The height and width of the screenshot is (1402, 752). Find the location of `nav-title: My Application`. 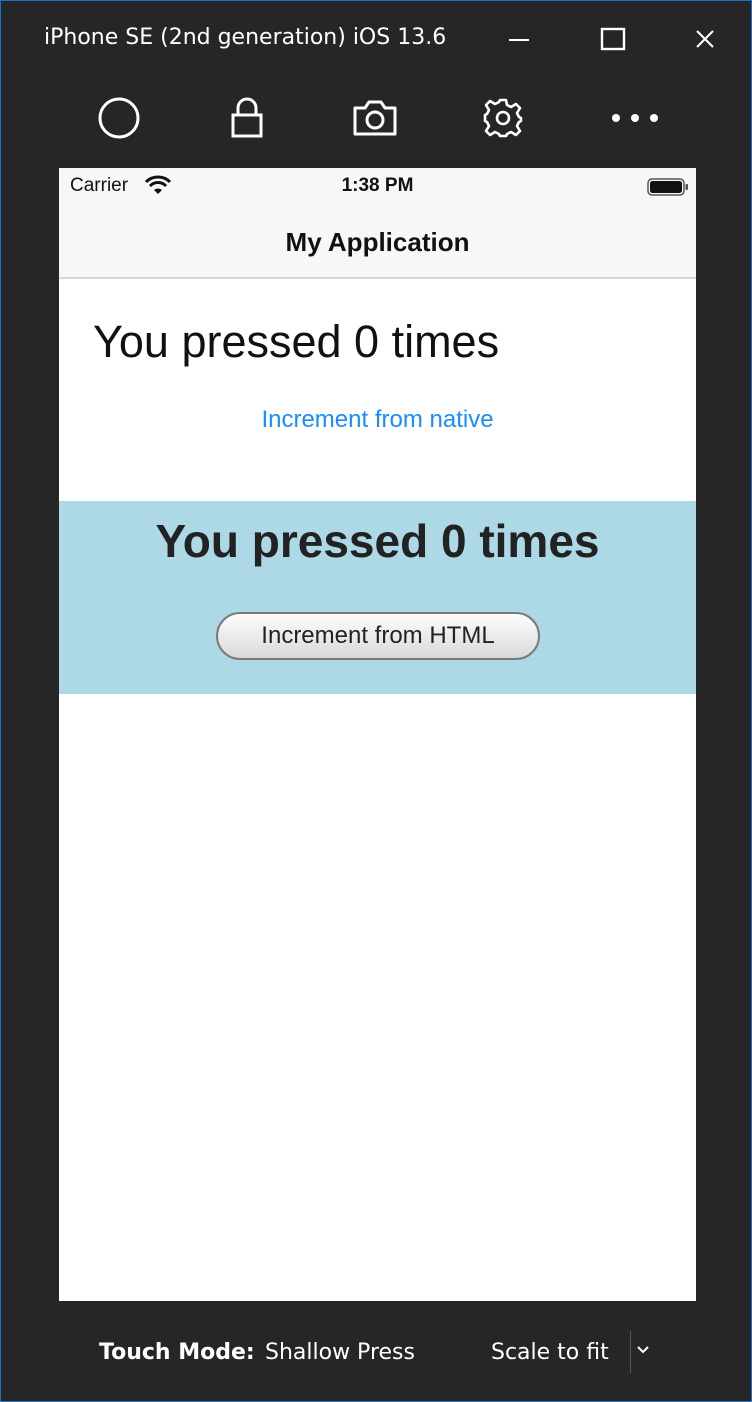

nav-title: My Application is located at coordinates (377, 242).